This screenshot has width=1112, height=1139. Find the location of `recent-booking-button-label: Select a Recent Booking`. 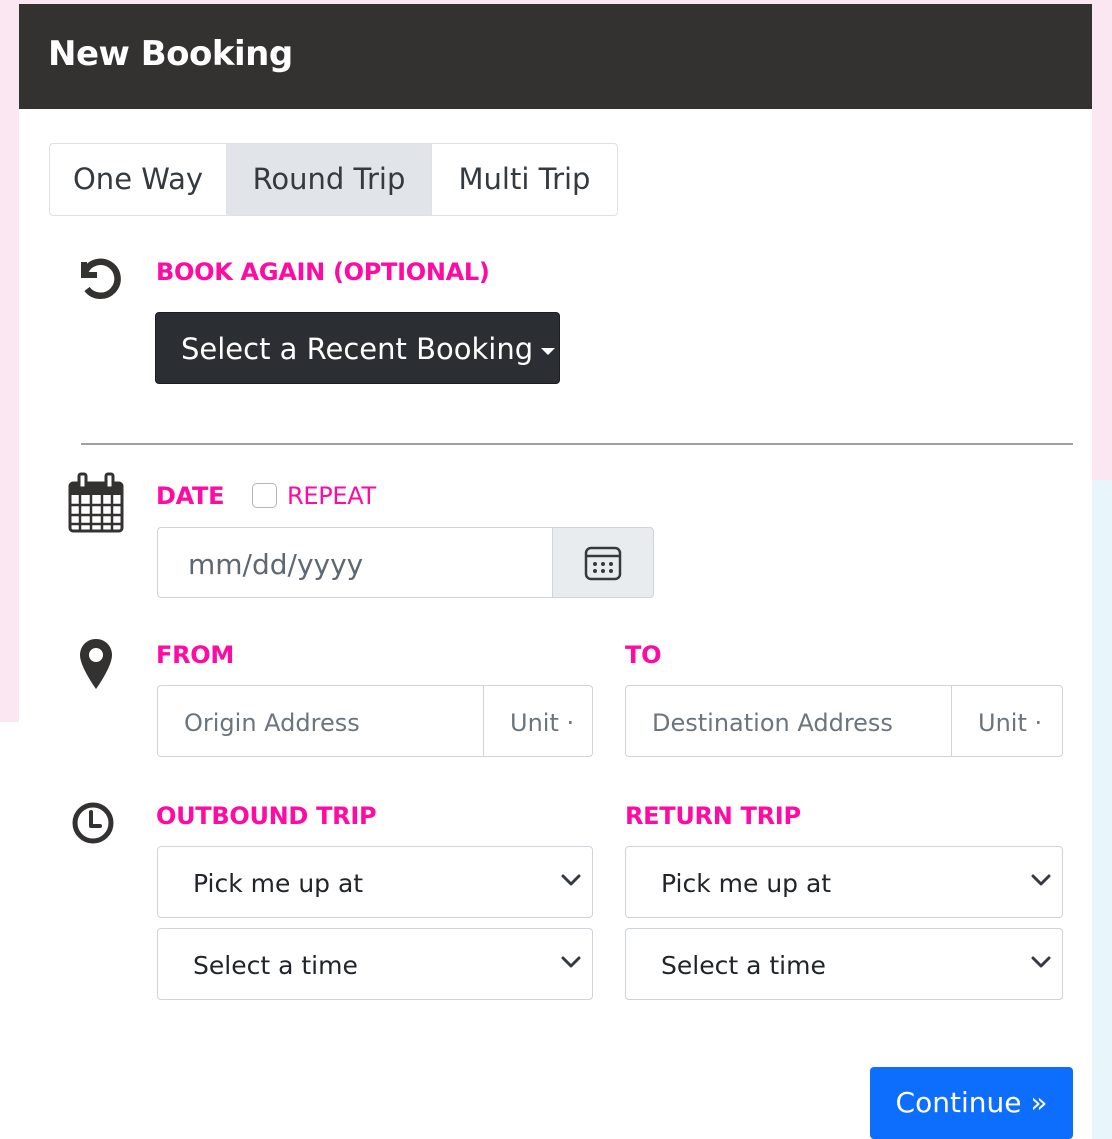

recent-booking-button-label: Select a Recent Booking is located at coordinates (357, 349).